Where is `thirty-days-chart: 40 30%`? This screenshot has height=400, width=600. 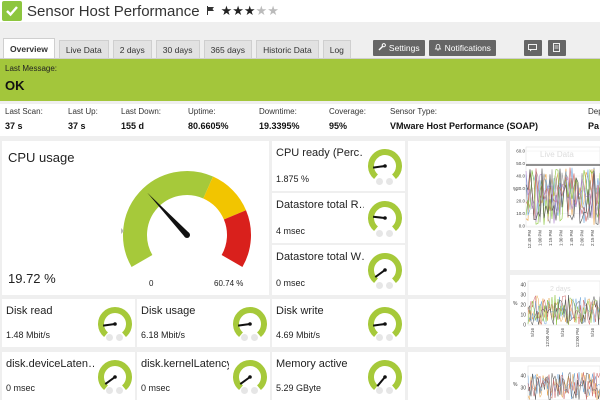 thirty-days-chart: 40 30% is located at coordinates (555, 381).